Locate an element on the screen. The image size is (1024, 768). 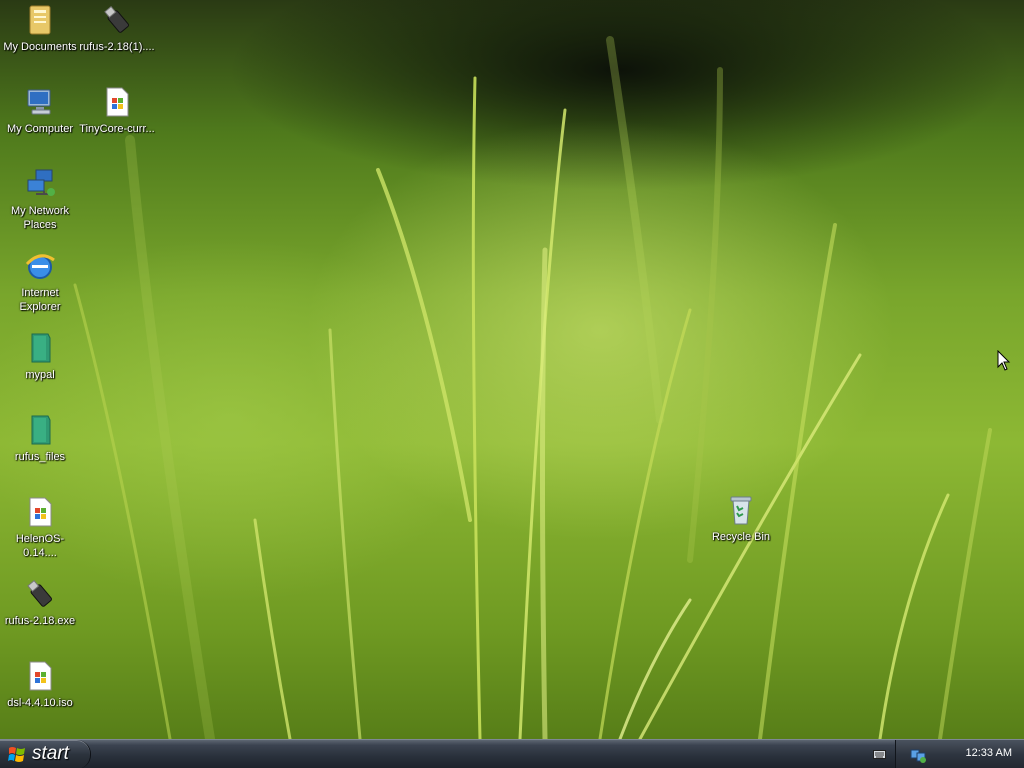
desktop-icon-label: rufus_files is located at coordinates (40, 457).